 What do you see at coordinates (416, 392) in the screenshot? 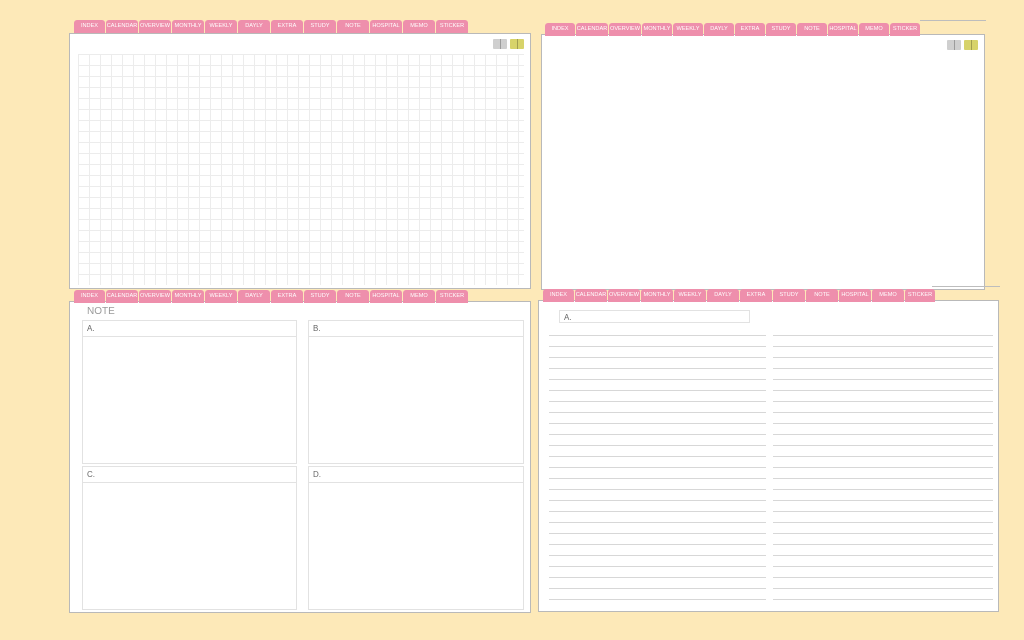
I see `note-box-b: B.` at bounding box center [416, 392].